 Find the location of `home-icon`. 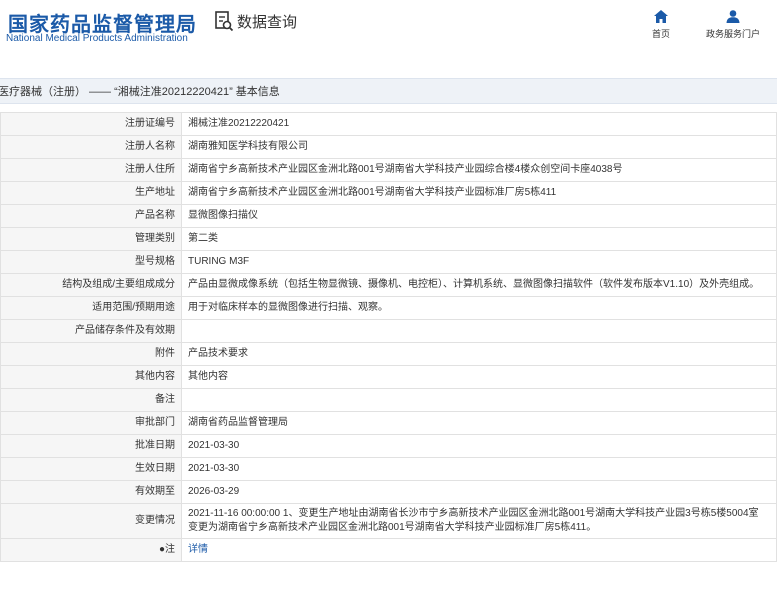

home-icon is located at coordinates (661, 16).